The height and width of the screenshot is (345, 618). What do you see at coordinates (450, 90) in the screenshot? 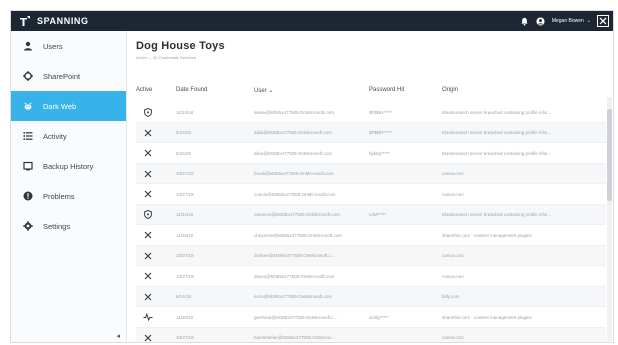
I see `column-header-origin: Origin` at bounding box center [450, 90].